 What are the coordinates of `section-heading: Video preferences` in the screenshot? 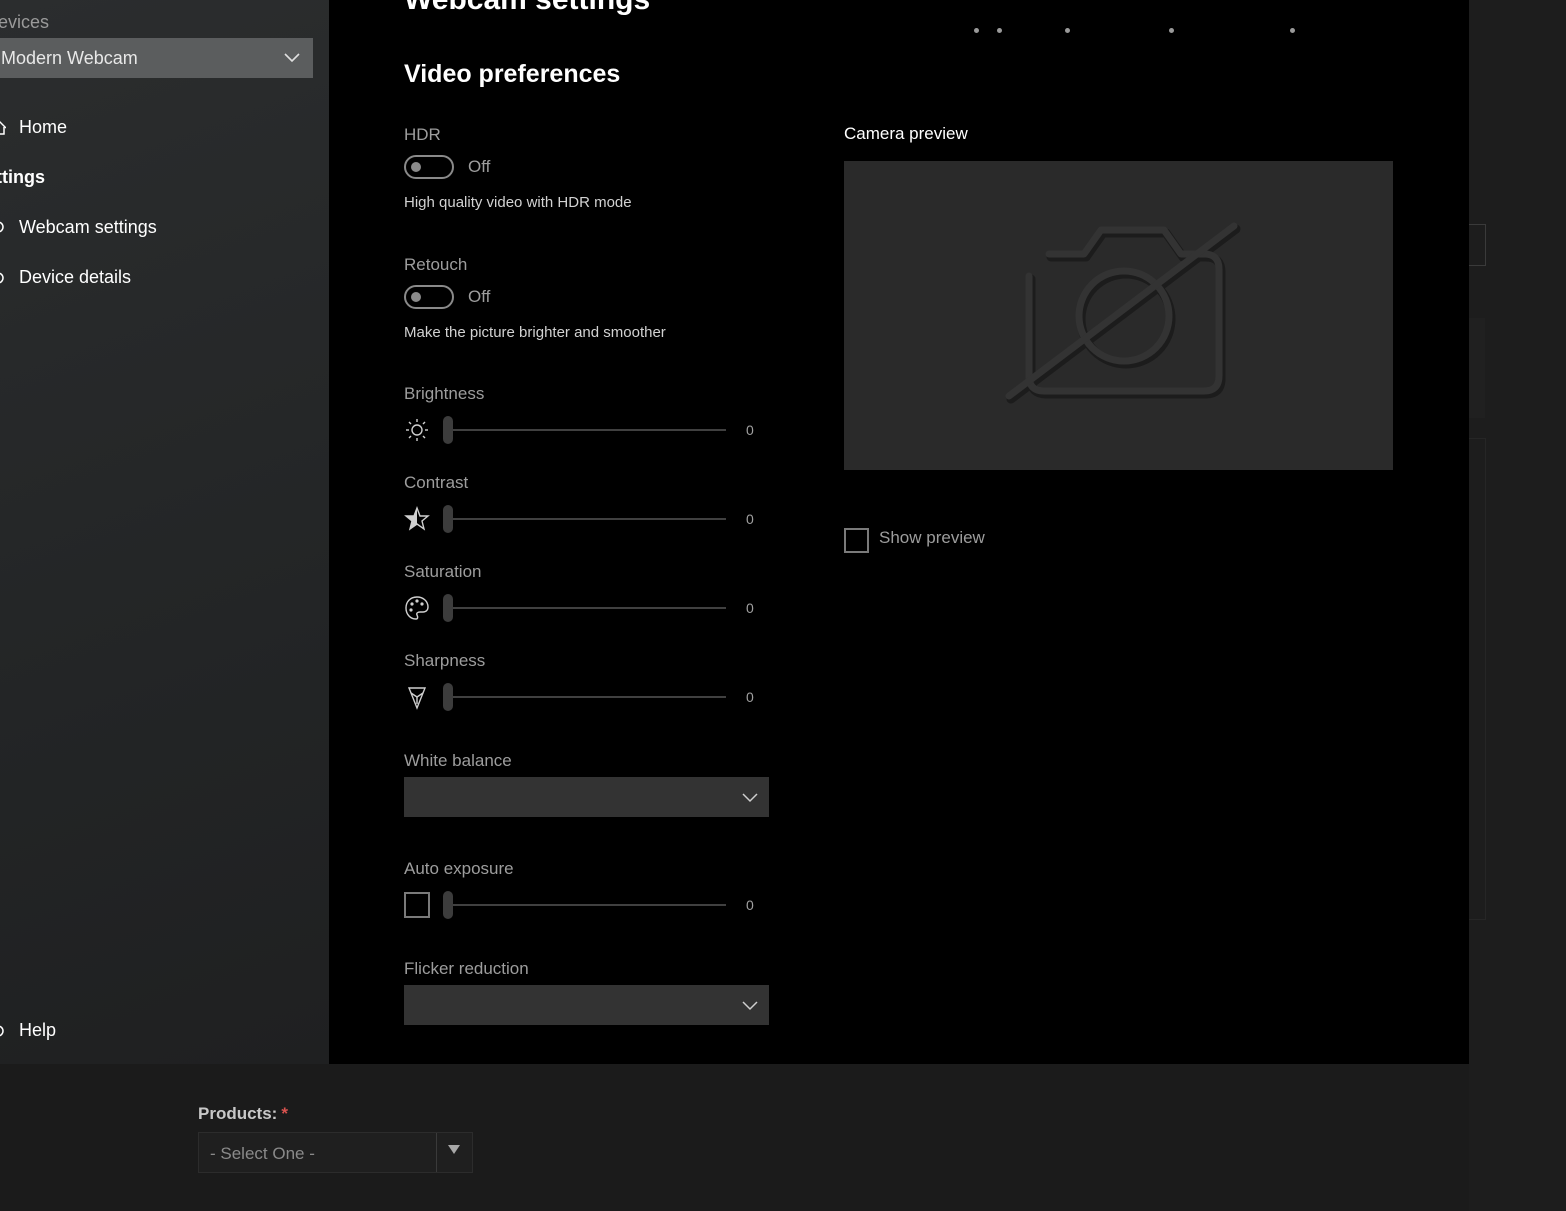 It's located at (512, 74).